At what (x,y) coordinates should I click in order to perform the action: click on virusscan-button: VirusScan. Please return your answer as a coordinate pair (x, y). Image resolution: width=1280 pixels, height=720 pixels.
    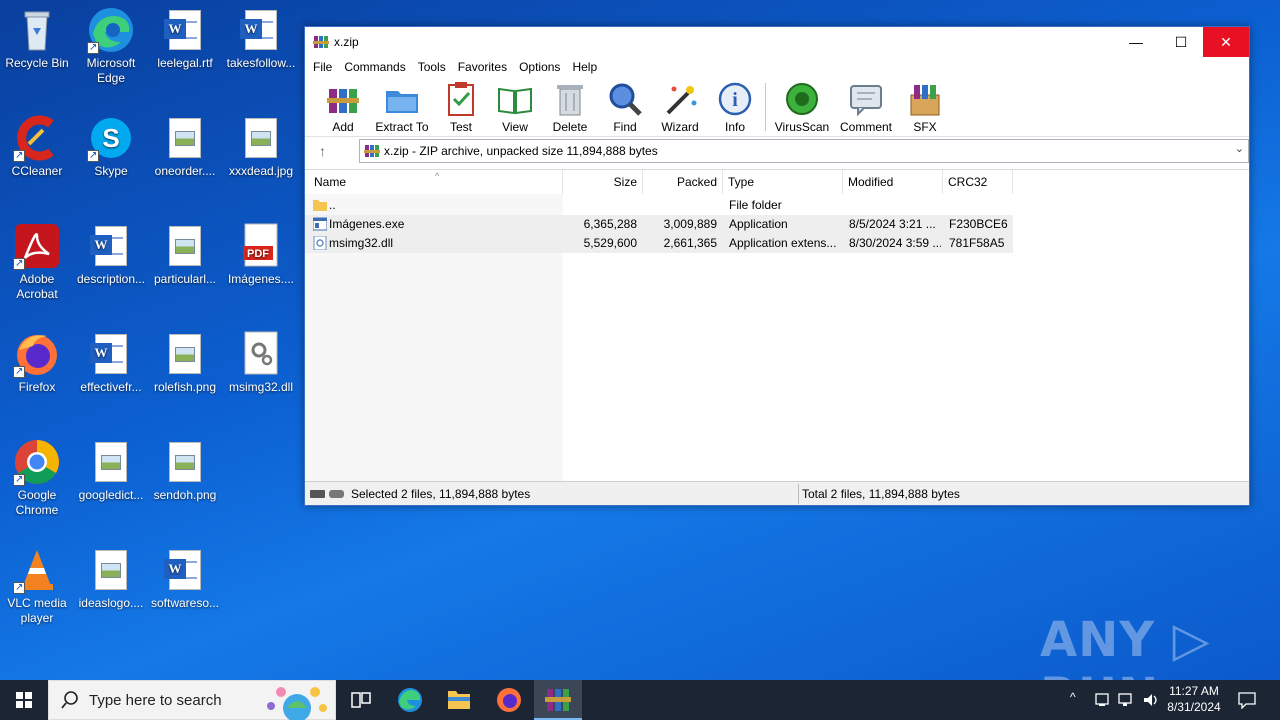
    Looking at the image, I should click on (802, 107).